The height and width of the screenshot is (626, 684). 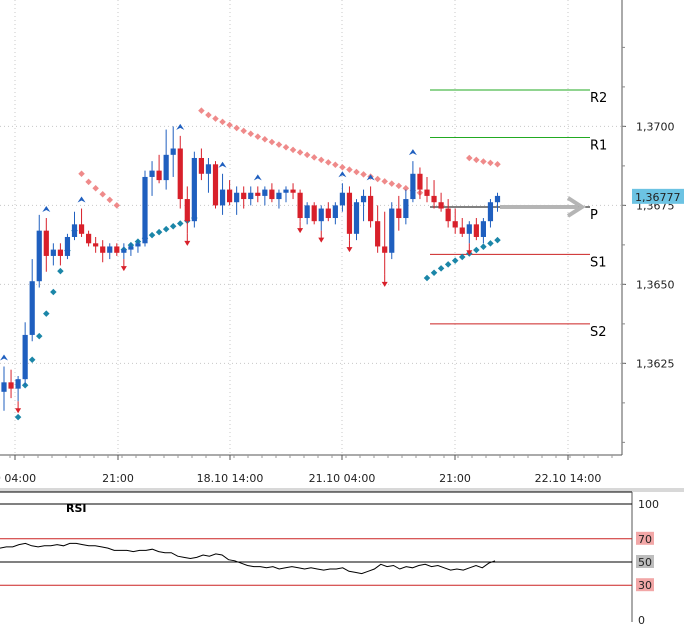 I want to click on x-tick-label: 0 04:00, so click(x=18, y=478).